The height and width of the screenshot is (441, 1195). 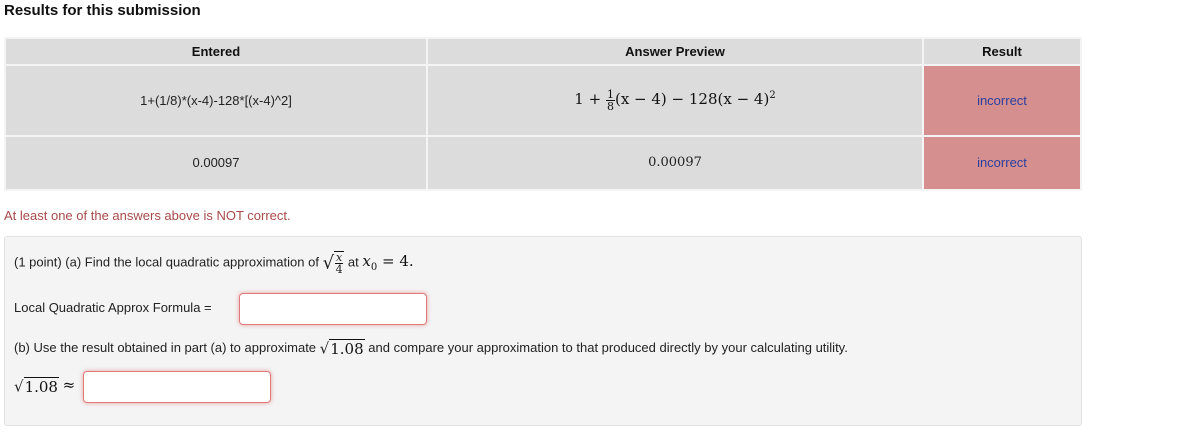 I want to click on preview-cell: 0.00097, so click(x=675, y=163).